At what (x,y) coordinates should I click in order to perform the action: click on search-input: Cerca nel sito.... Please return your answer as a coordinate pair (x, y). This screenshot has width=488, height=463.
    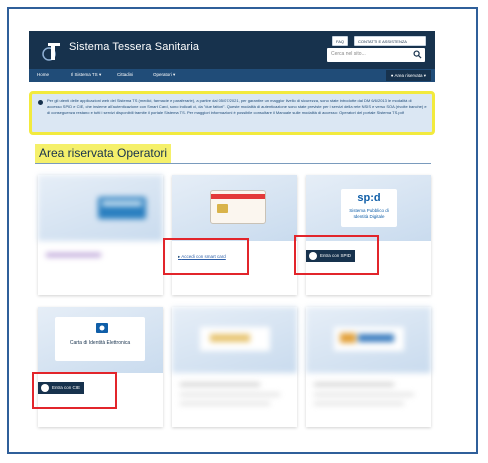
    Looking at the image, I should click on (376, 55).